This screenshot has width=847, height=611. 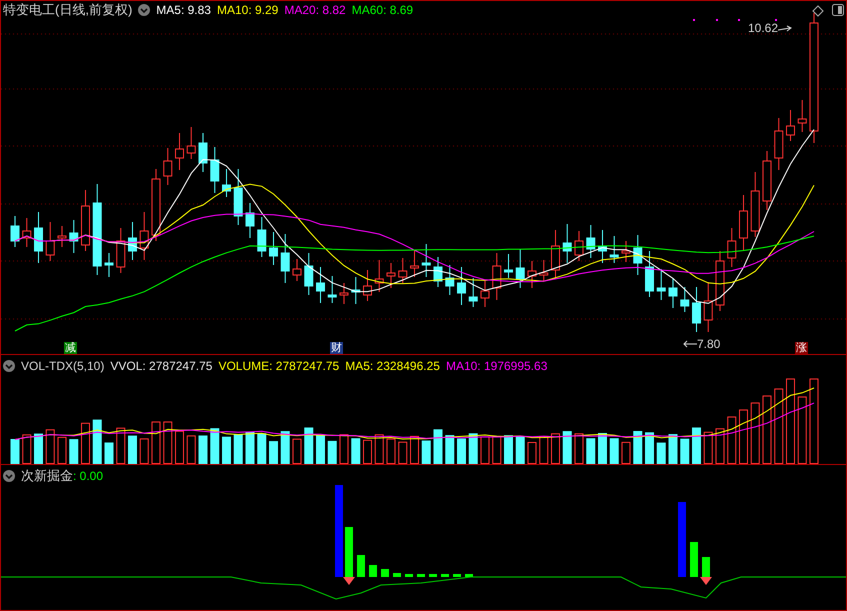 I want to click on indicator-reading: : 0.00, so click(x=88, y=476).